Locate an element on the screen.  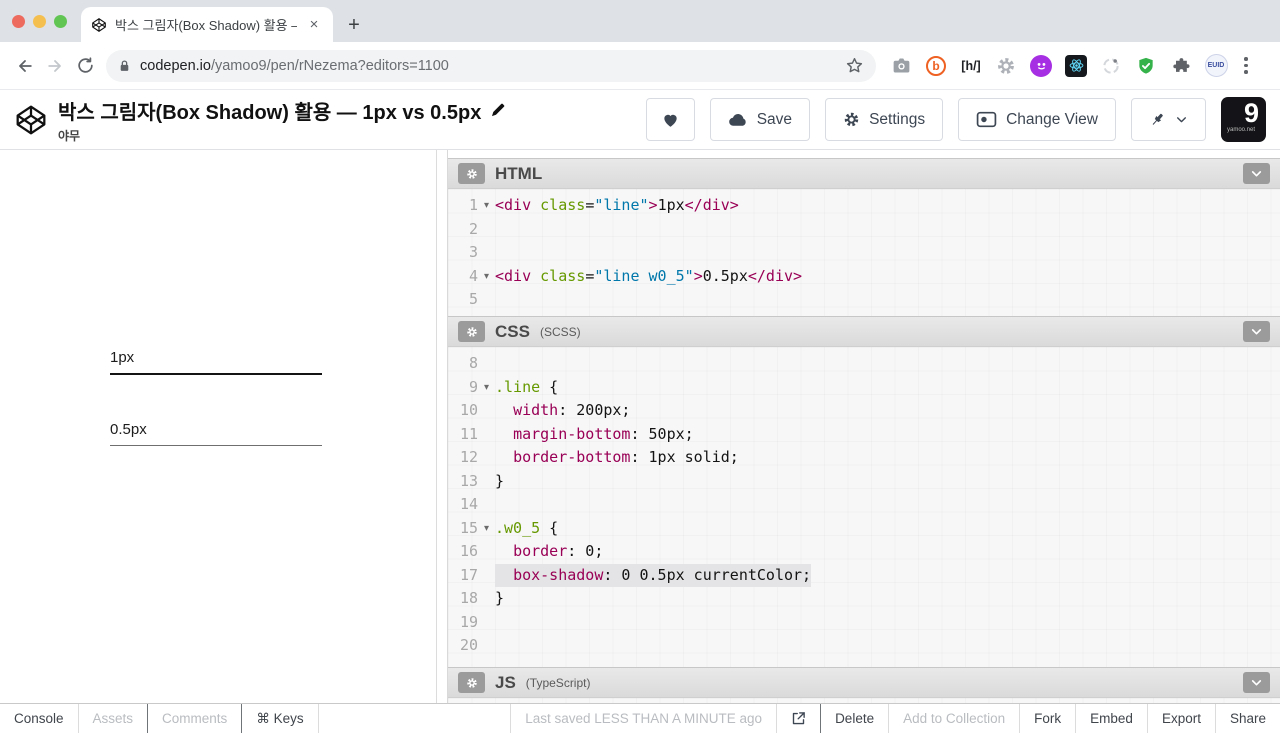
fork-button: Fork is located at coordinates (1047, 718).